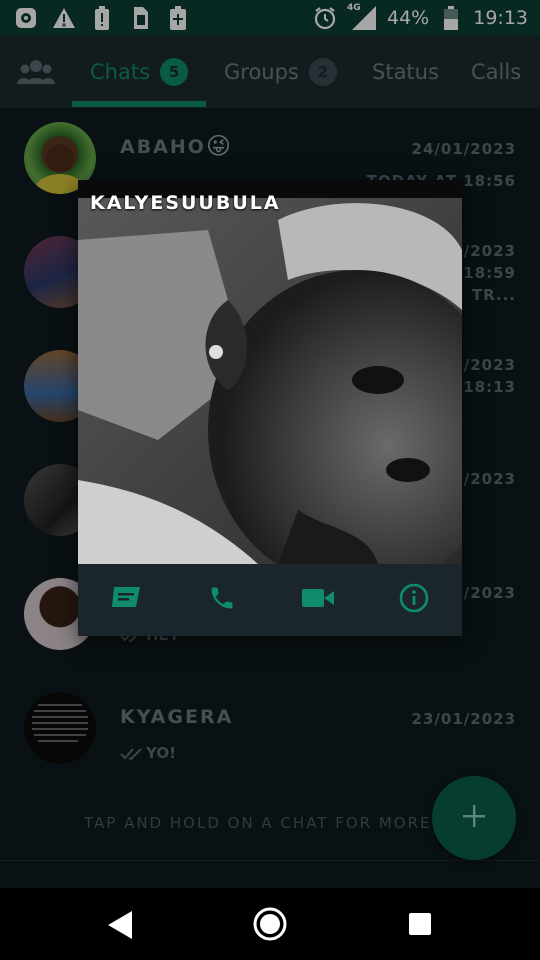 The height and width of the screenshot is (960, 540). Describe the element at coordinates (178, 18) in the screenshot. I see `battery-charging-icon` at that location.